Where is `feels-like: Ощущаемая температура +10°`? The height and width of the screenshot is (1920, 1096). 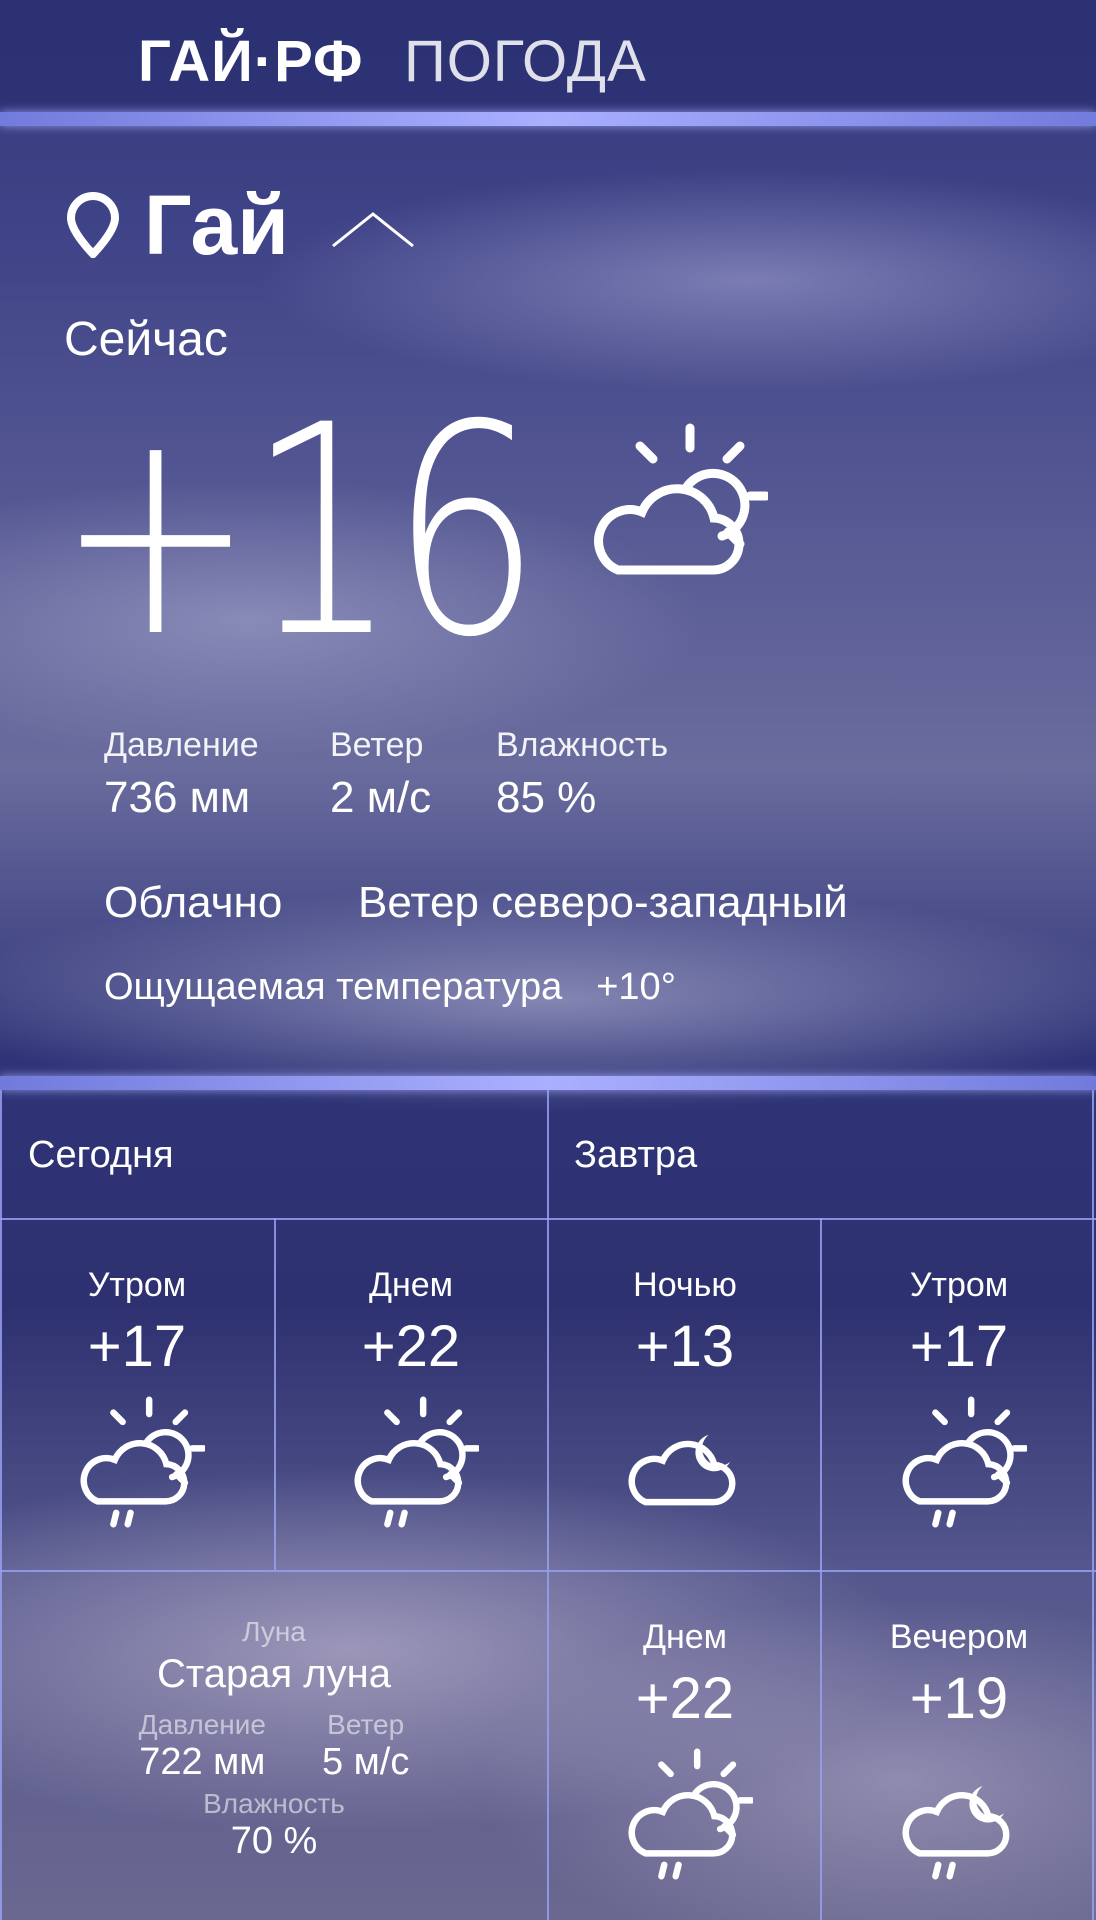
feels-like: Ощущаемая температура +10° is located at coordinates (390, 987).